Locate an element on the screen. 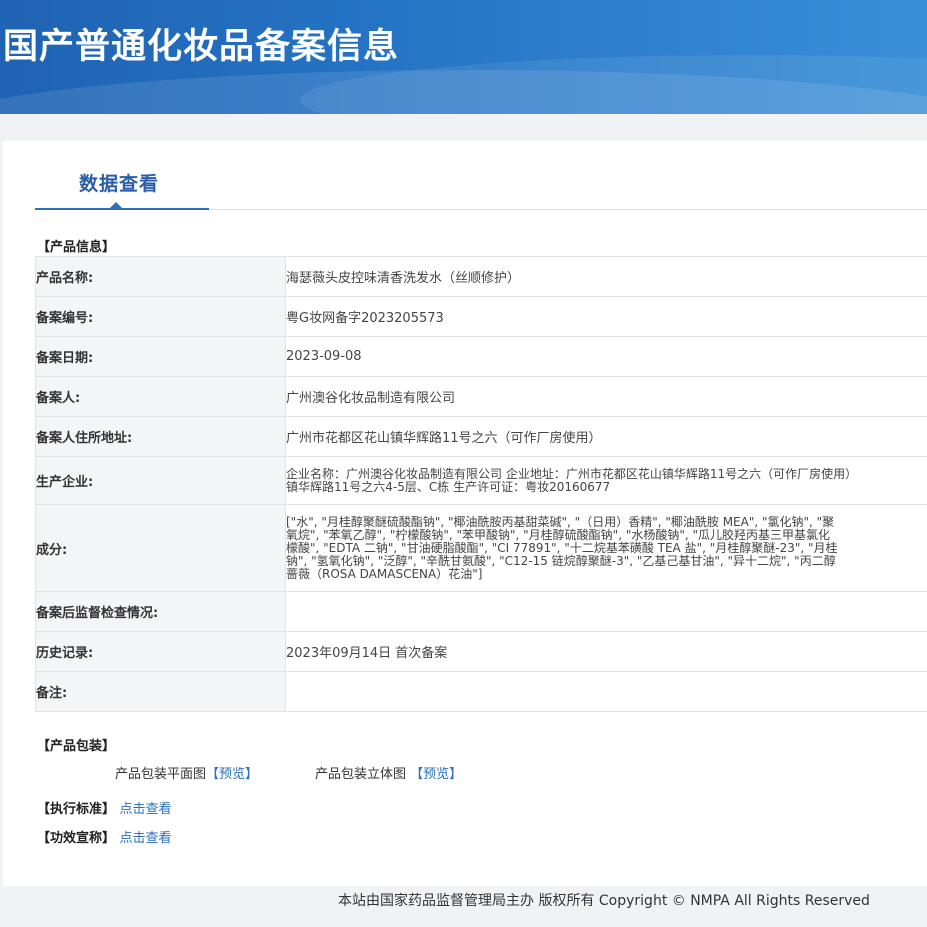  table-row: 产品名称: 海瑟薇头皮控味清香洗发水（丝顺修护） is located at coordinates (481, 276).